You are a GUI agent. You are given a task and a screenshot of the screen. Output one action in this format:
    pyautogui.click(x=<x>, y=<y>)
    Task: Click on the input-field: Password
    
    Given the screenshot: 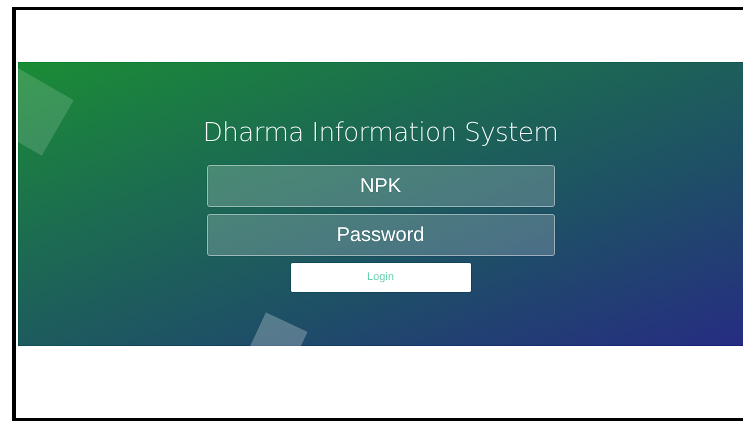 What is the action you would take?
    pyautogui.click(x=380, y=235)
    